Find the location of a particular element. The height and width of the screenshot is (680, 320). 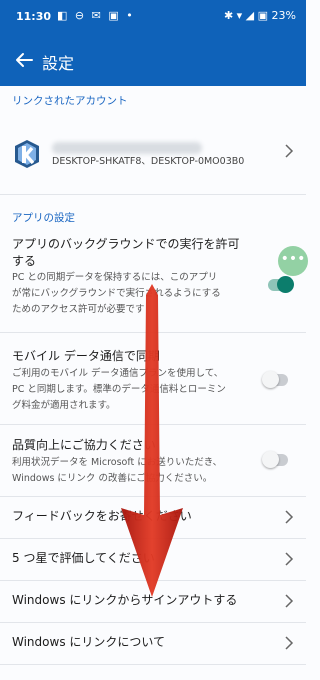

connectivity-icons: ✱ ▾ ◢ ▣ is located at coordinates (246, 15).